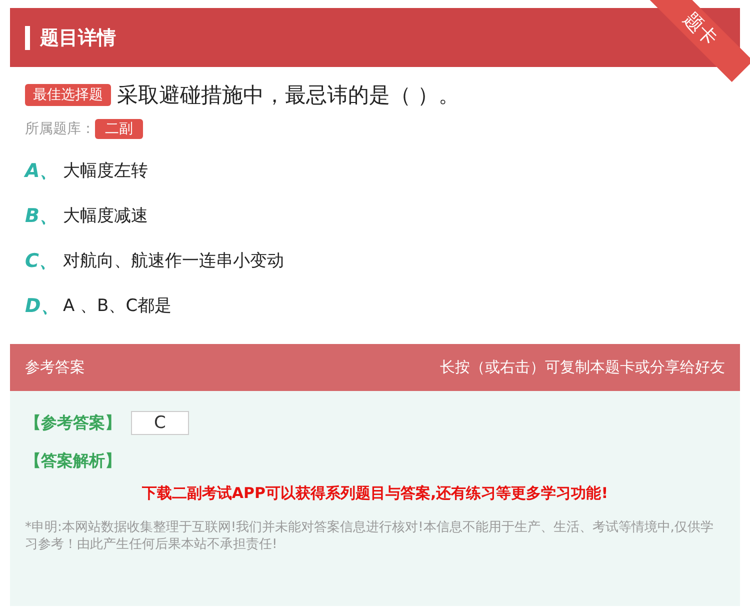  What do you see at coordinates (173, 261) in the screenshot?
I see `option-text: 对航向、航速作一连串小变动` at bounding box center [173, 261].